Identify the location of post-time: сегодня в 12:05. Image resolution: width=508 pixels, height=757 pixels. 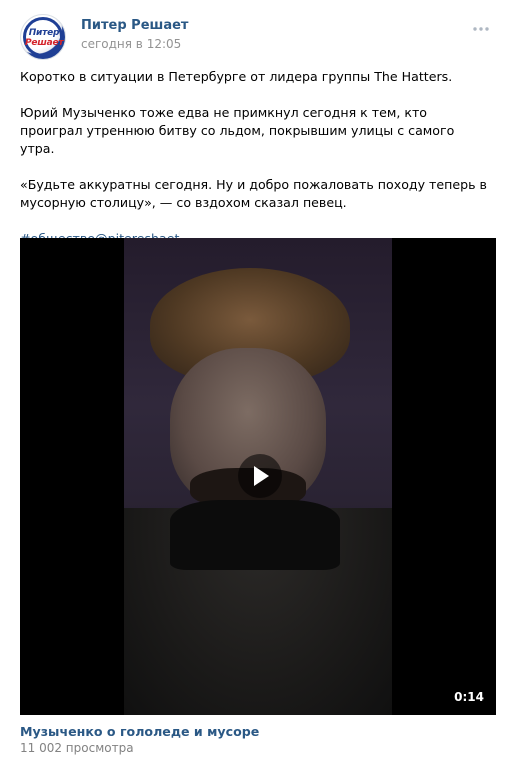
(131, 44).